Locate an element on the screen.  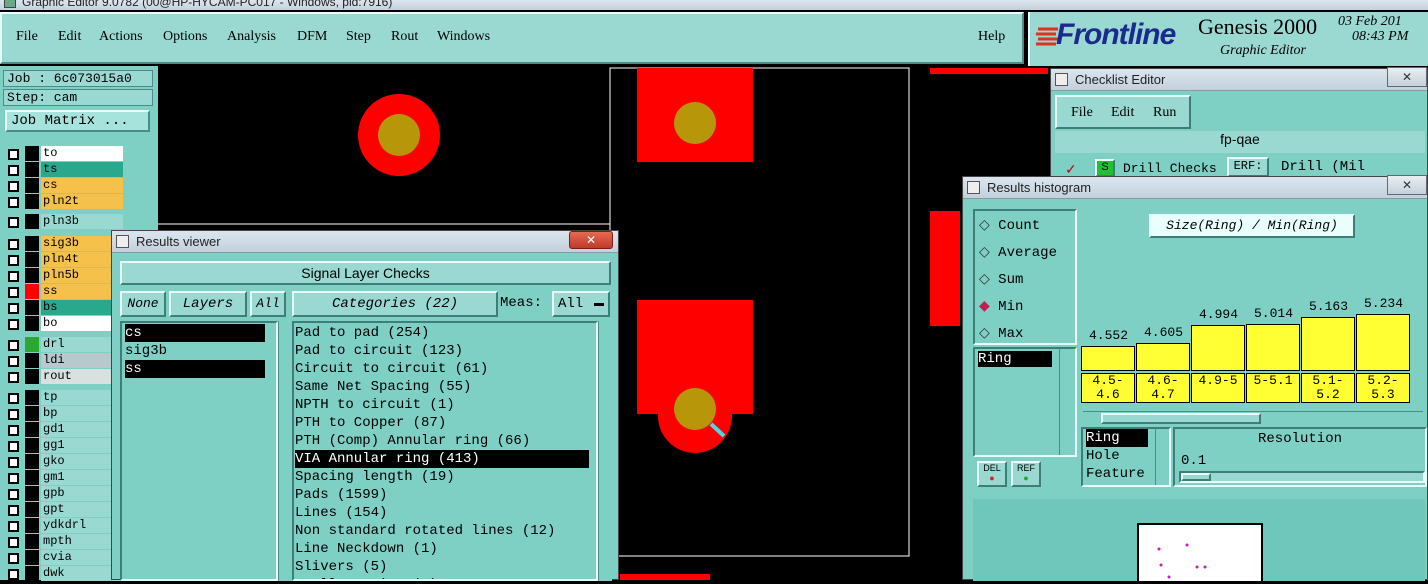
erf-button: ERF: is located at coordinates (1248, 167).